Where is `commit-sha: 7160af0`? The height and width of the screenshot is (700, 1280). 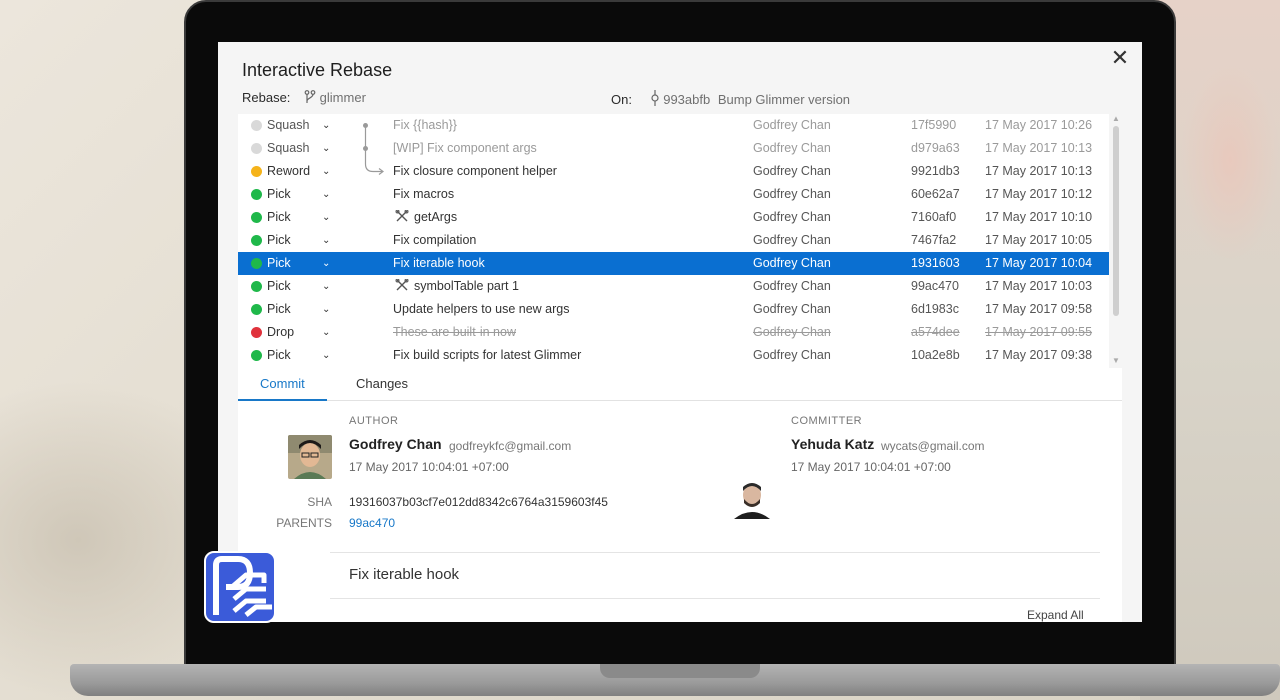 commit-sha: 7160af0 is located at coordinates (934, 217).